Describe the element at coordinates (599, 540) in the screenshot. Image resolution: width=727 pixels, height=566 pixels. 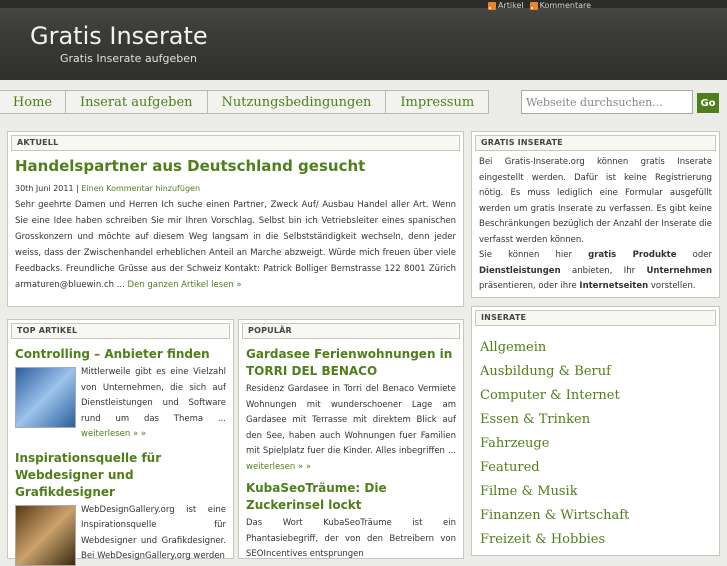
I see `category-freizeit-hobbies: Freizeit & Hobbies` at that location.